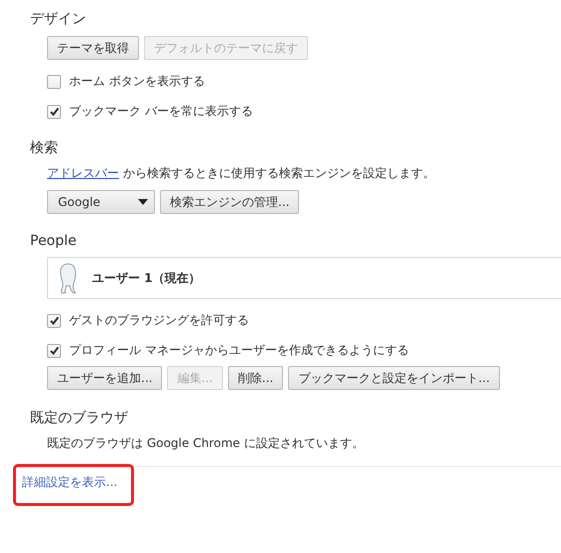 Image resolution: width=561 pixels, height=553 pixels. What do you see at coordinates (68, 278) in the screenshot?
I see `user-avatar-icon` at bounding box center [68, 278].